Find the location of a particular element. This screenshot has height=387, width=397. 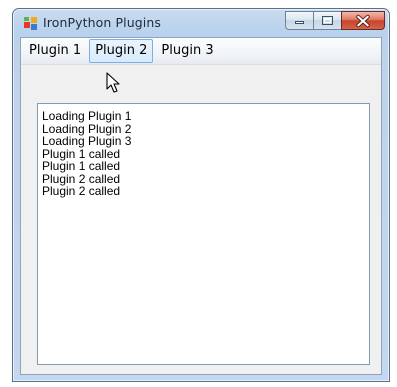

minimize-button is located at coordinates (299, 20).